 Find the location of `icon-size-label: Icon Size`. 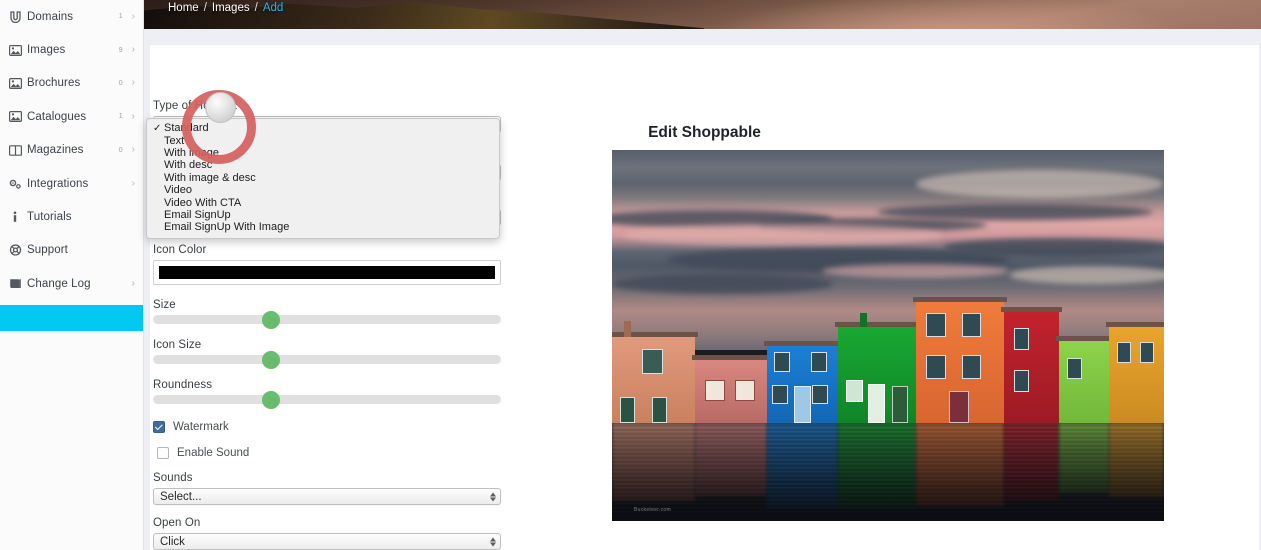

icon-size-label: Icon Size is located at coordinates (177, 345).